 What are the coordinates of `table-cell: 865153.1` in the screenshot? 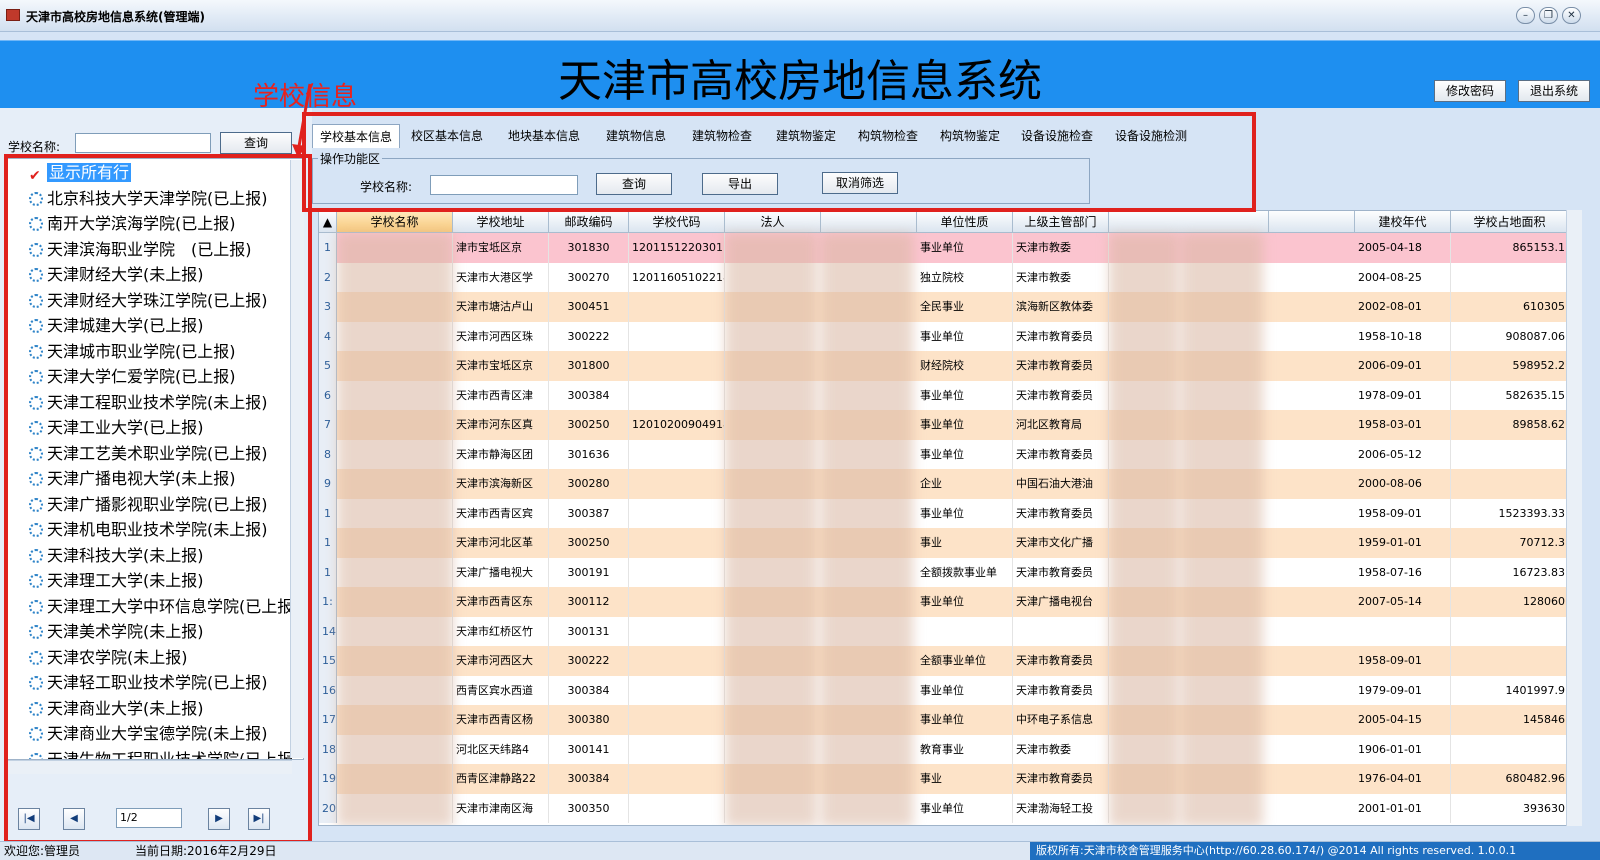 It's located at (1510, 248).